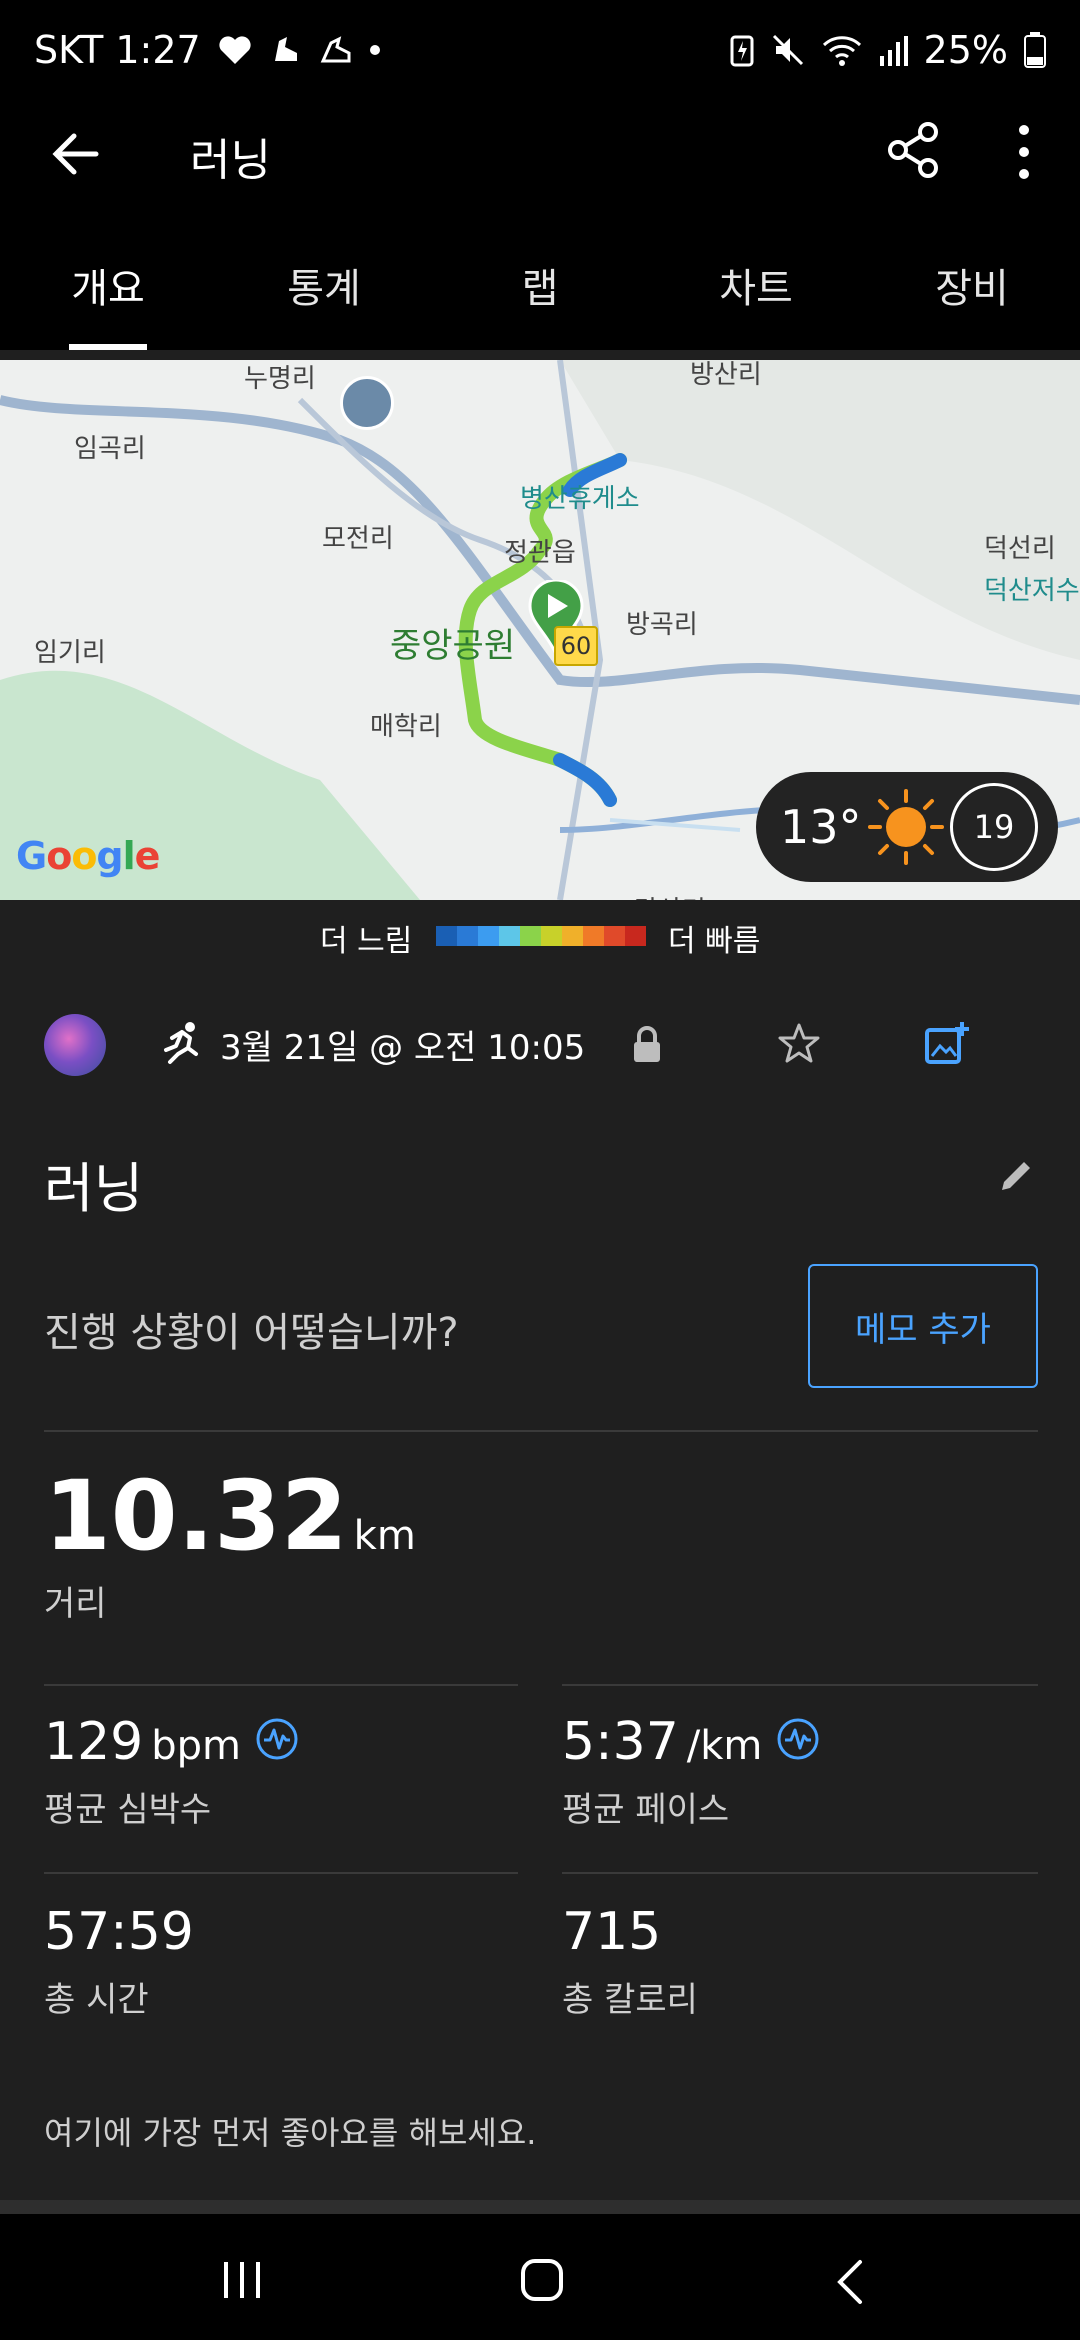 This screenshot has height=2340, width=1080. Describe the element at coordinates (96, 2000) in the screenshot. I see `total-time-label: 총 시간` at that location.